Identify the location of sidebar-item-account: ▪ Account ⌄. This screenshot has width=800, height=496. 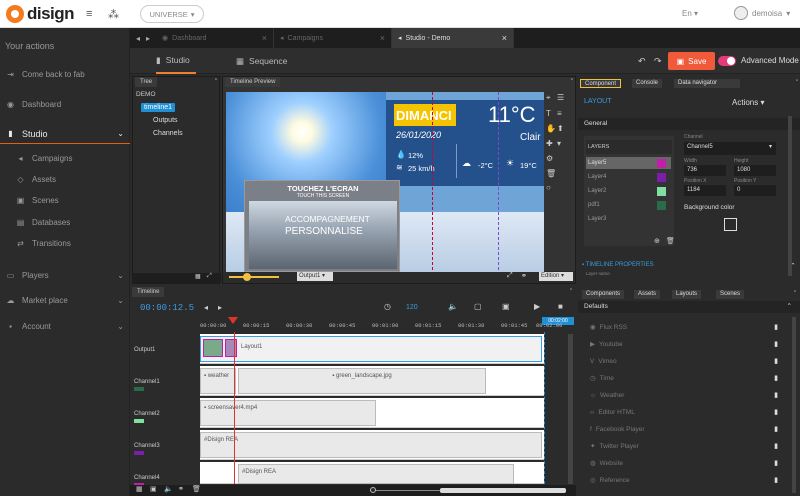
(65, 326).